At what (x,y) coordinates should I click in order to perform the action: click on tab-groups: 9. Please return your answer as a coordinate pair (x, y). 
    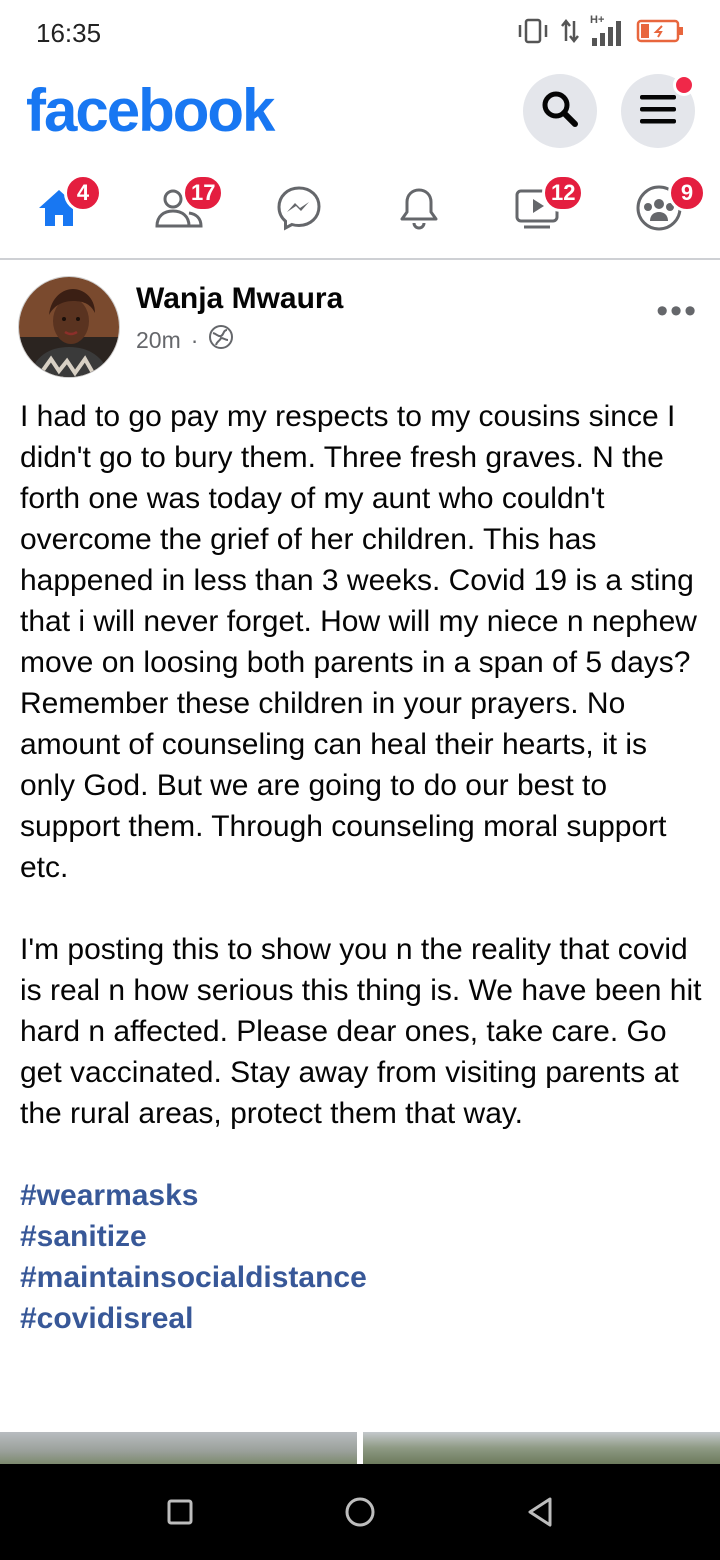
    Looking at the image, I should click on (660, 207).